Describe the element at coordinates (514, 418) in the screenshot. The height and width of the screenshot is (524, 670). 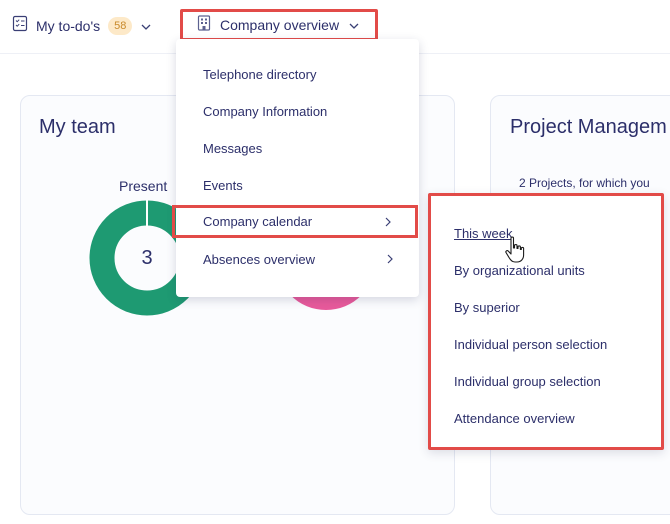
I see `submenu-item-attendance-overview: Attendance overview` at that location.